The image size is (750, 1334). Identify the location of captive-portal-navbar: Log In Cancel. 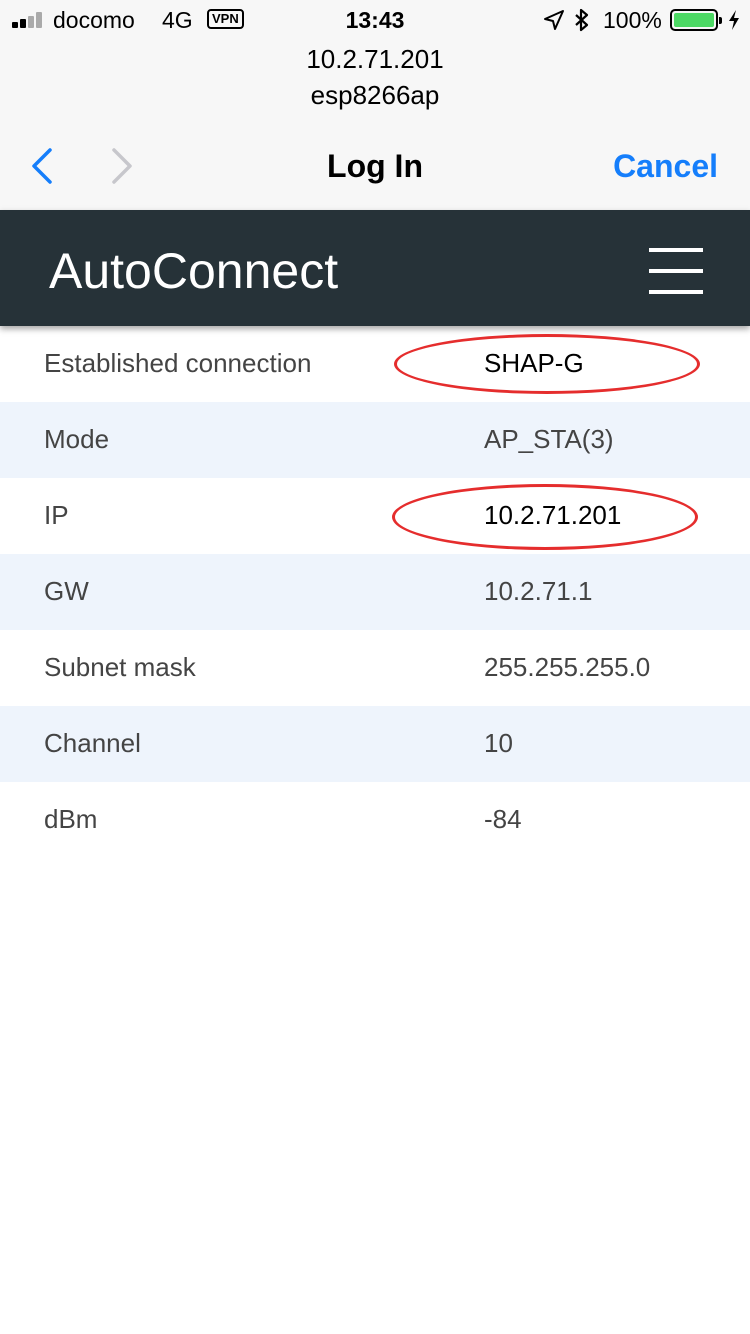
(375, 166).